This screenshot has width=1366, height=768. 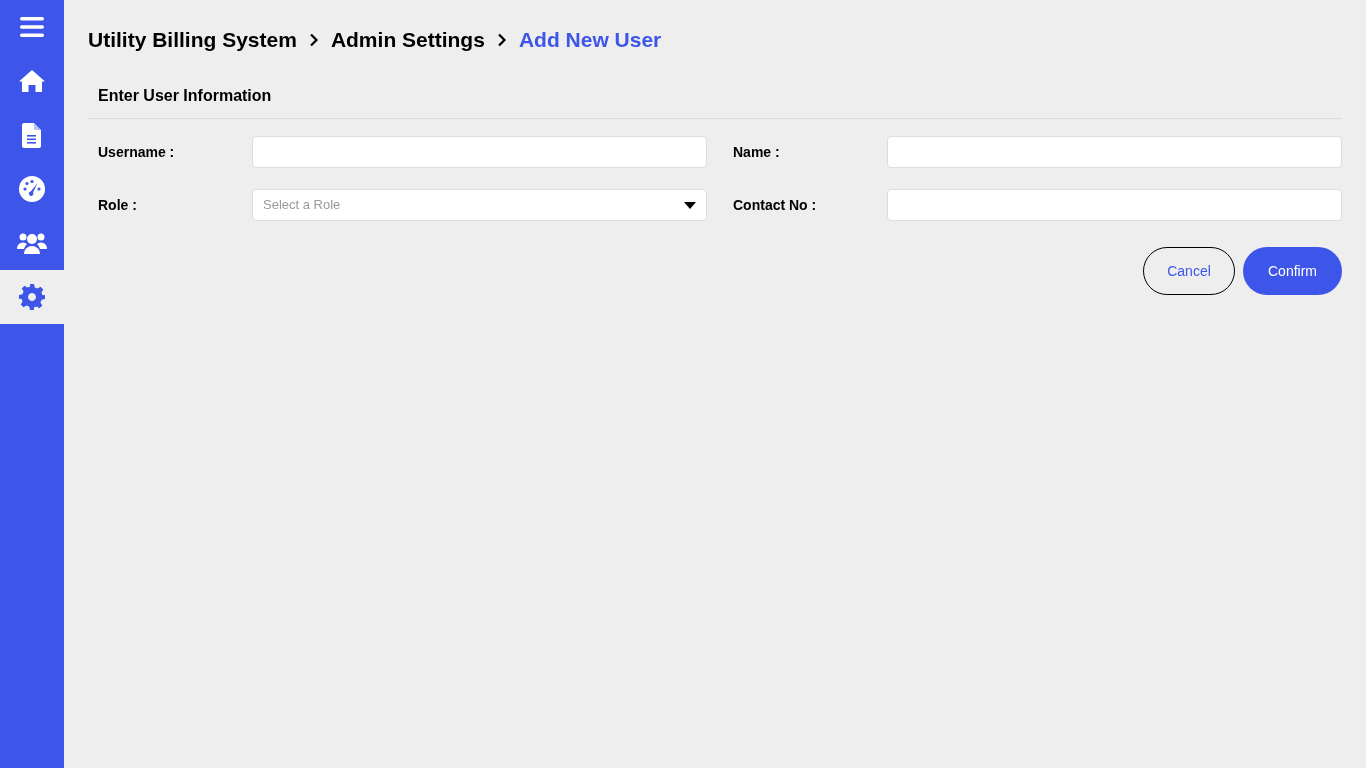 I want to click on field-label: Role :, so click(x=118, y=205).